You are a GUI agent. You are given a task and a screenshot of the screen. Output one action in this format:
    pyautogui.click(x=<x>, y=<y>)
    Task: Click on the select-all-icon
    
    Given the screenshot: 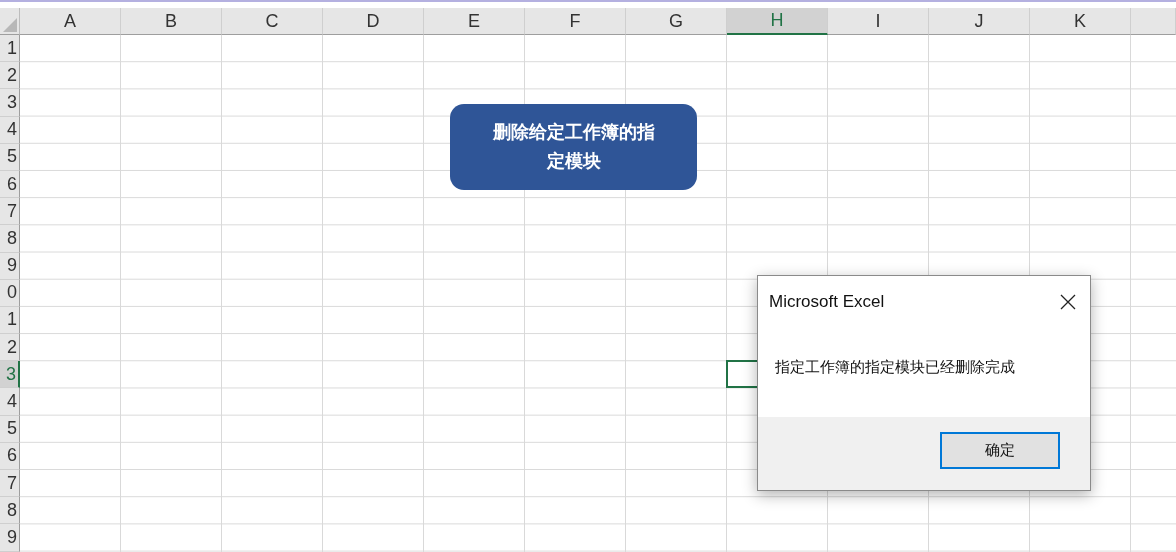 What is the action you would take?
    pyautogui.click(x=10, y=25)
    